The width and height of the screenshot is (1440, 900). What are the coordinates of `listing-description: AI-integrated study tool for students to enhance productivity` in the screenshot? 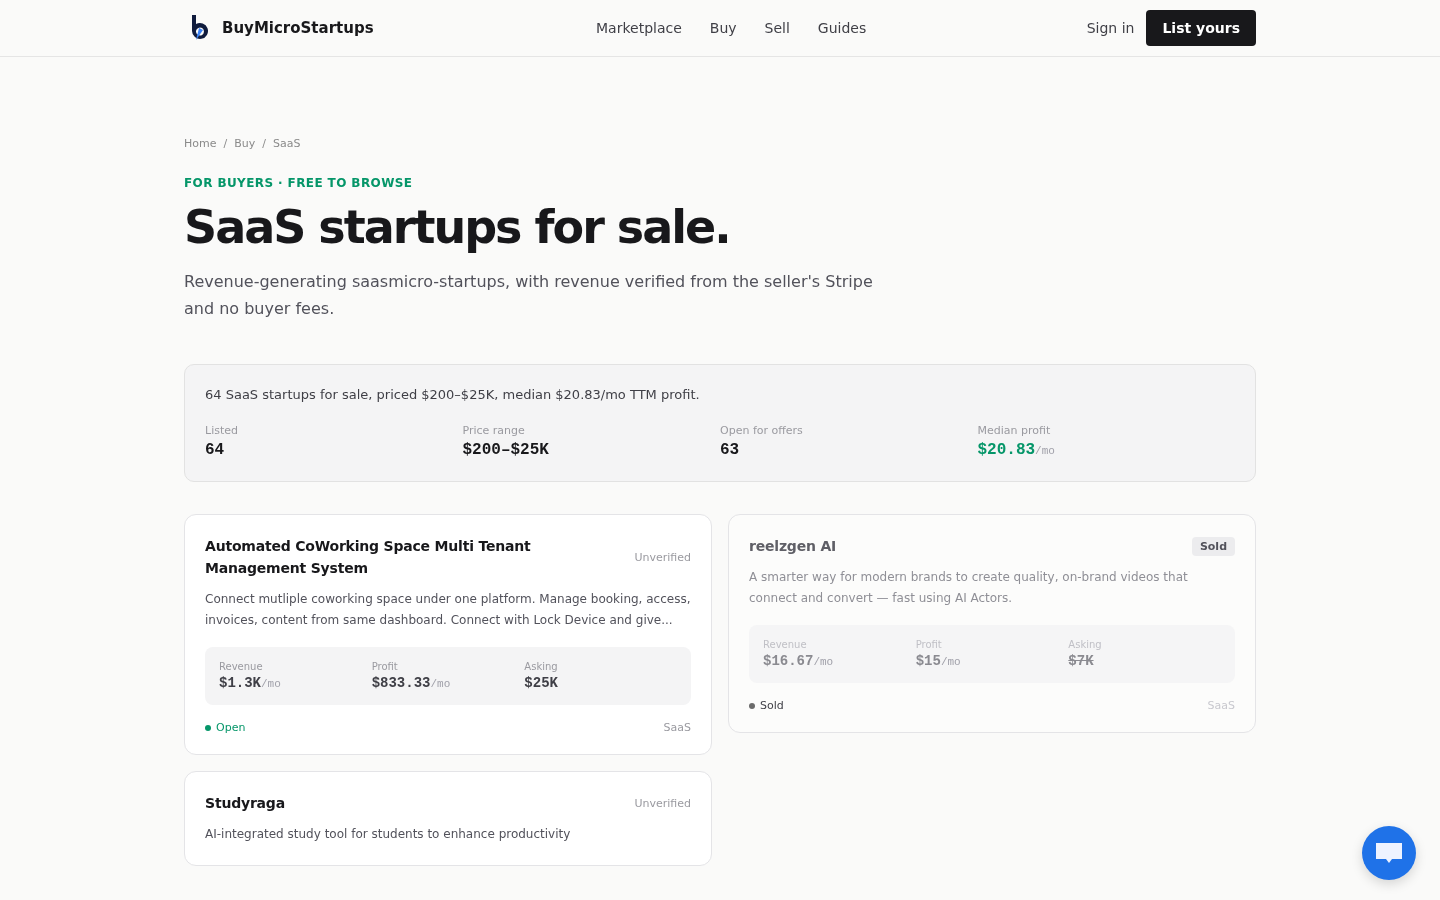 It's located at (388, 834).